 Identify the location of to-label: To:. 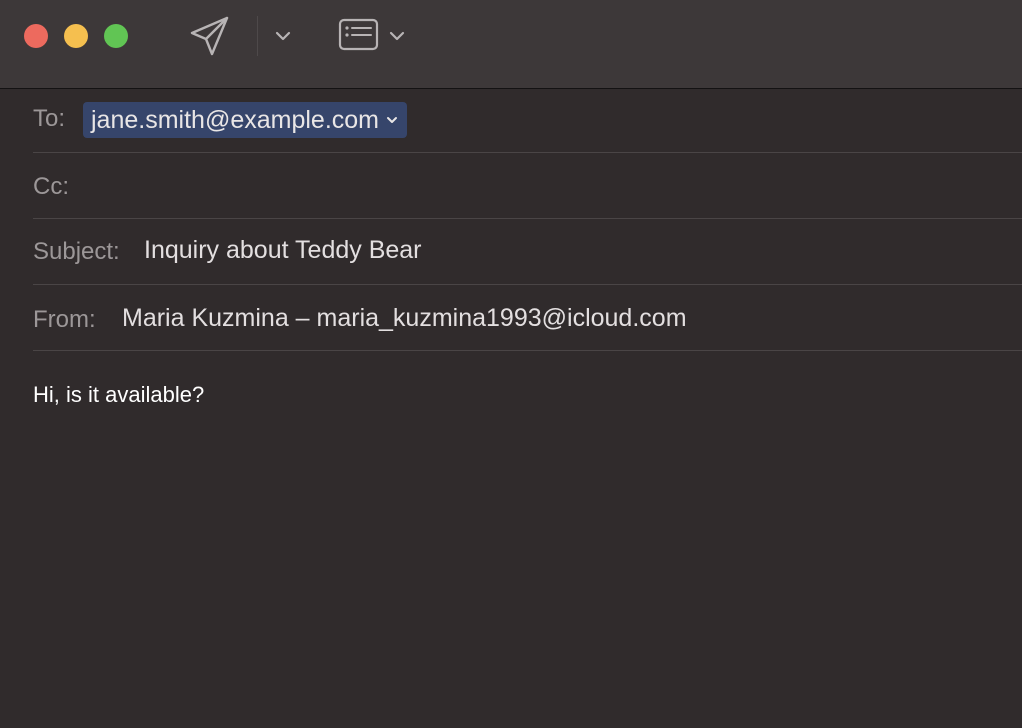
(49, 118).